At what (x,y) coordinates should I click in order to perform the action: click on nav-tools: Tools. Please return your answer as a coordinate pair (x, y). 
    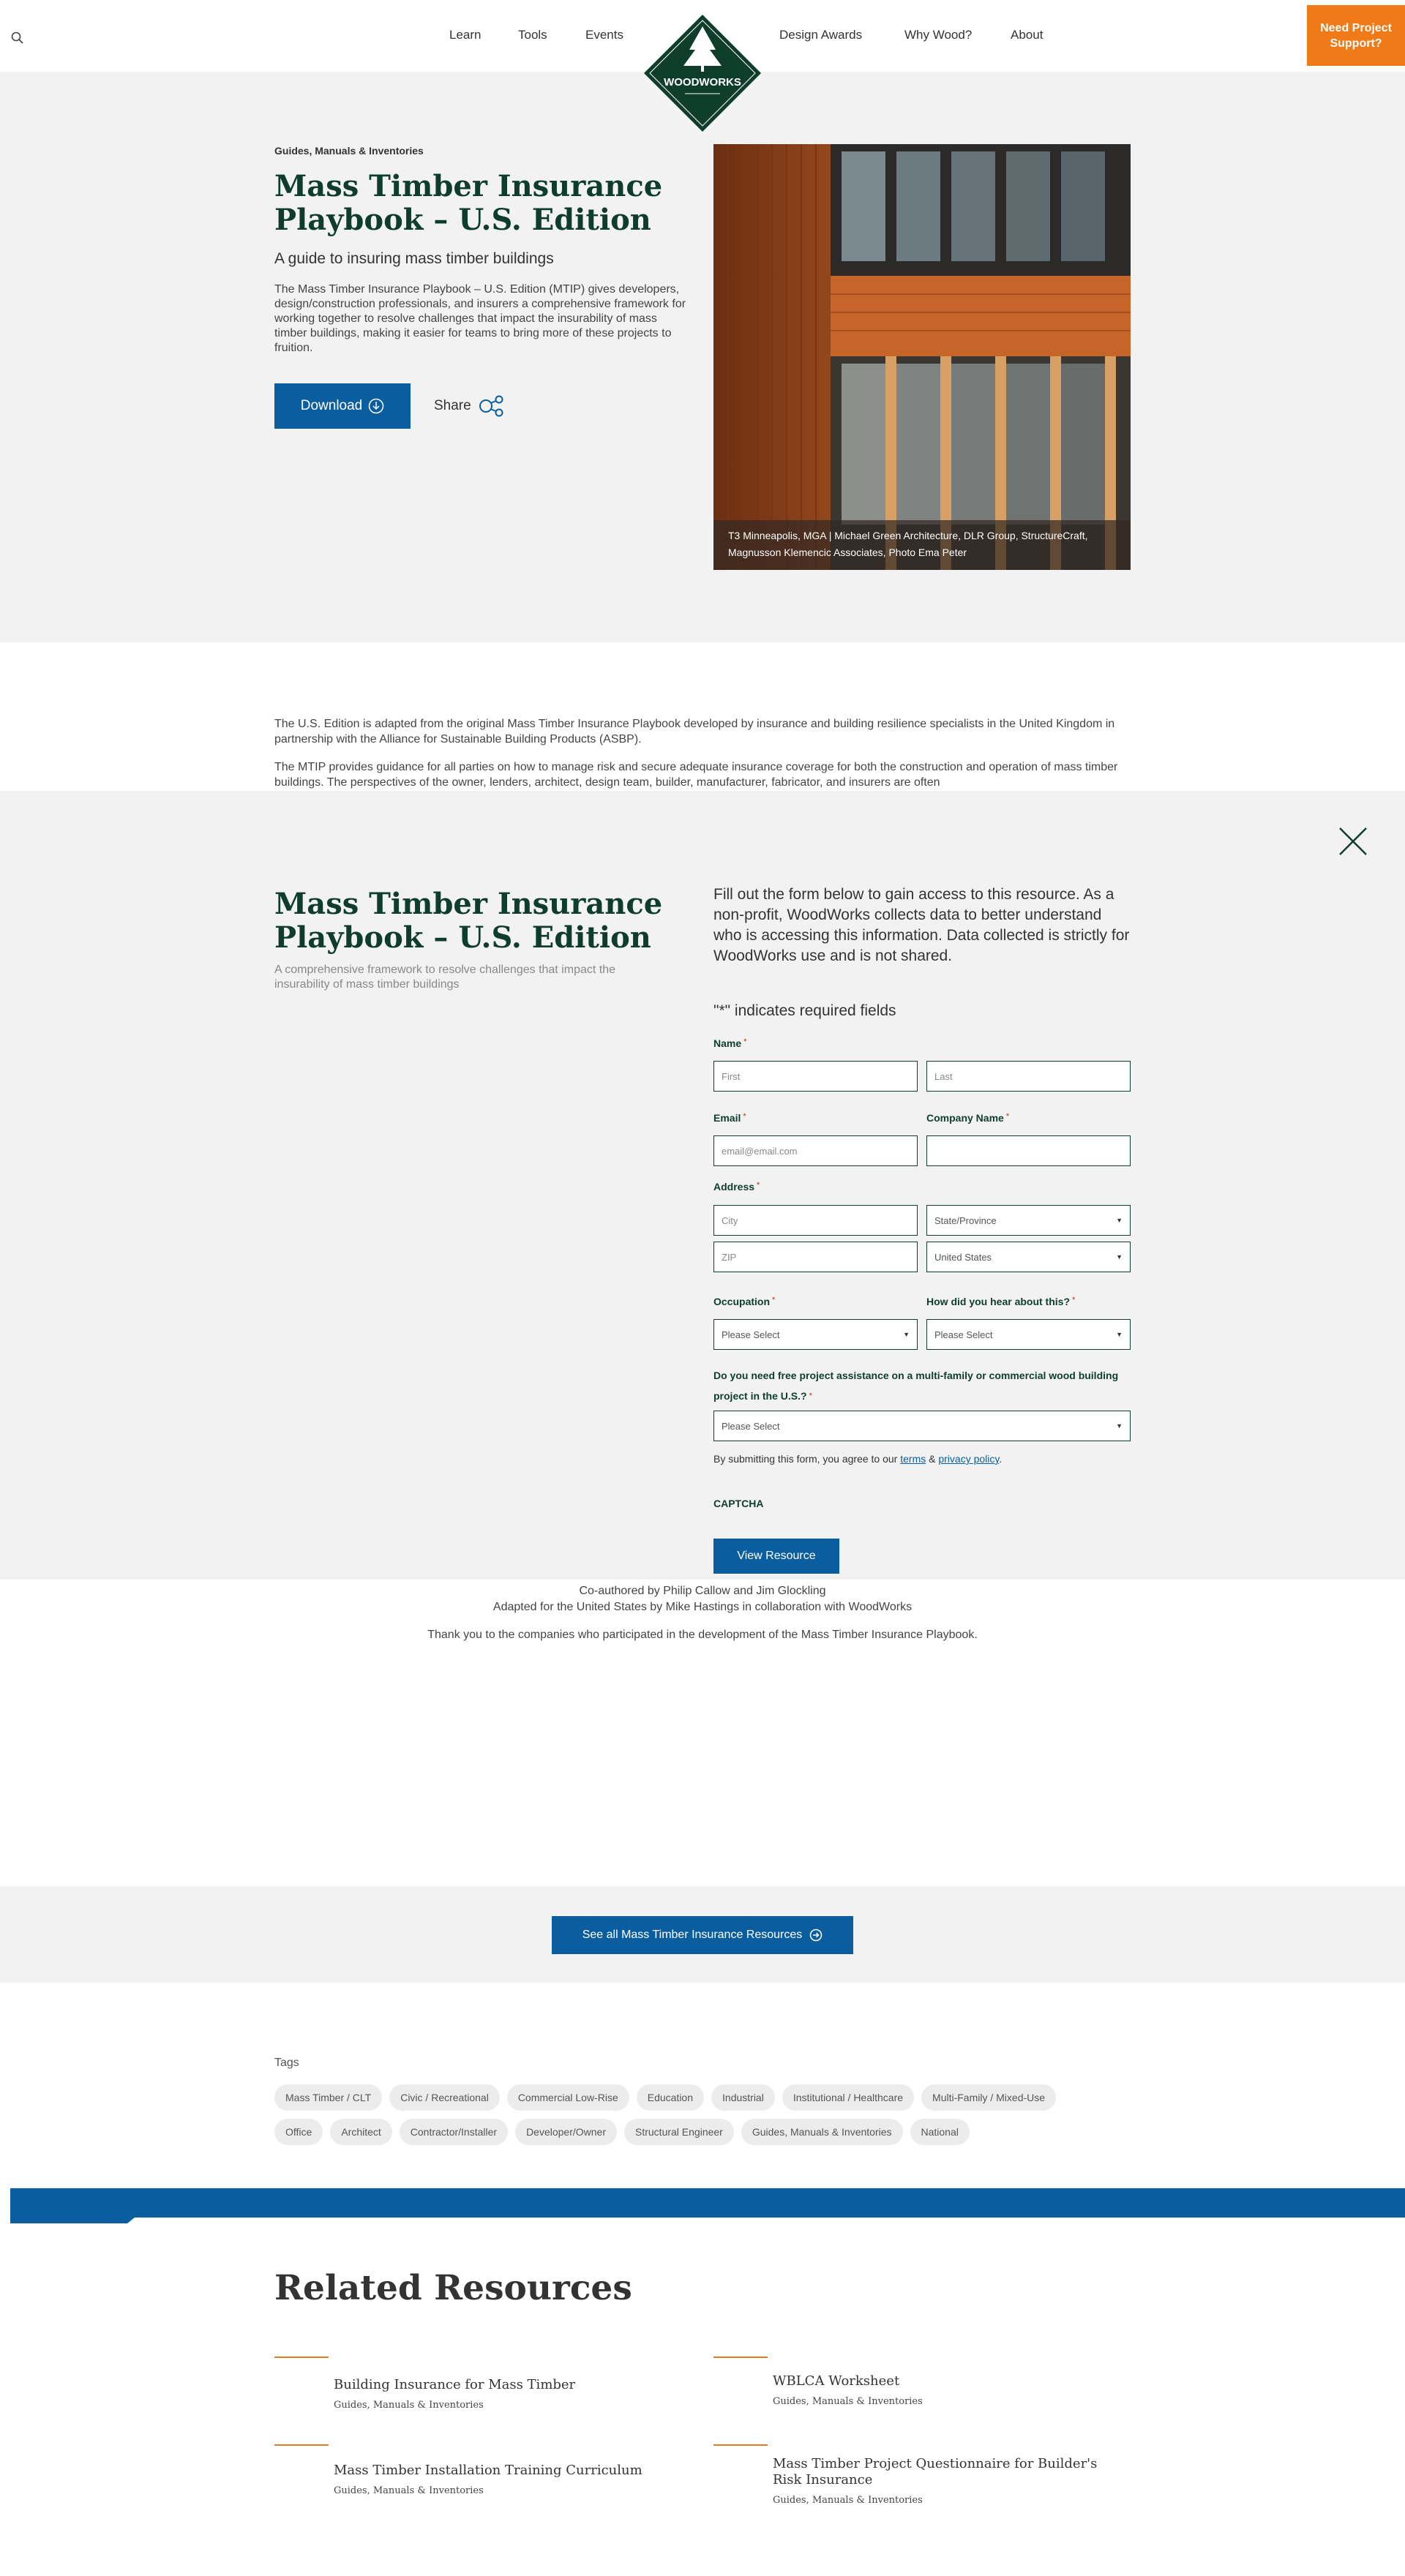
    Looking at the image, I should click on (532, 35).